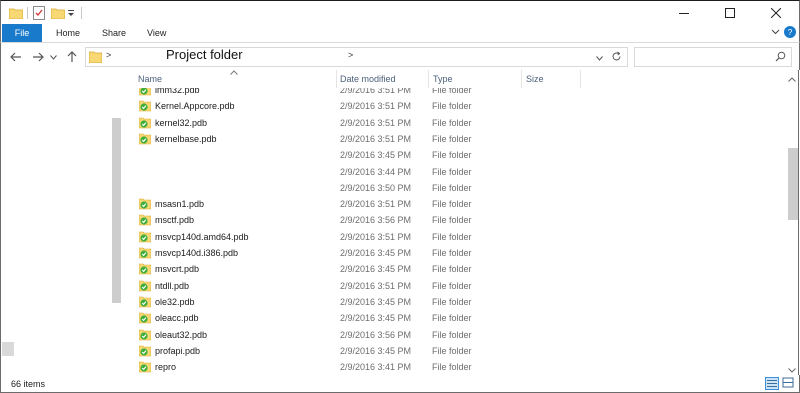 The width and height of the screenshot is (800, 393). I want to click on refresh-button, so click(616, 57).